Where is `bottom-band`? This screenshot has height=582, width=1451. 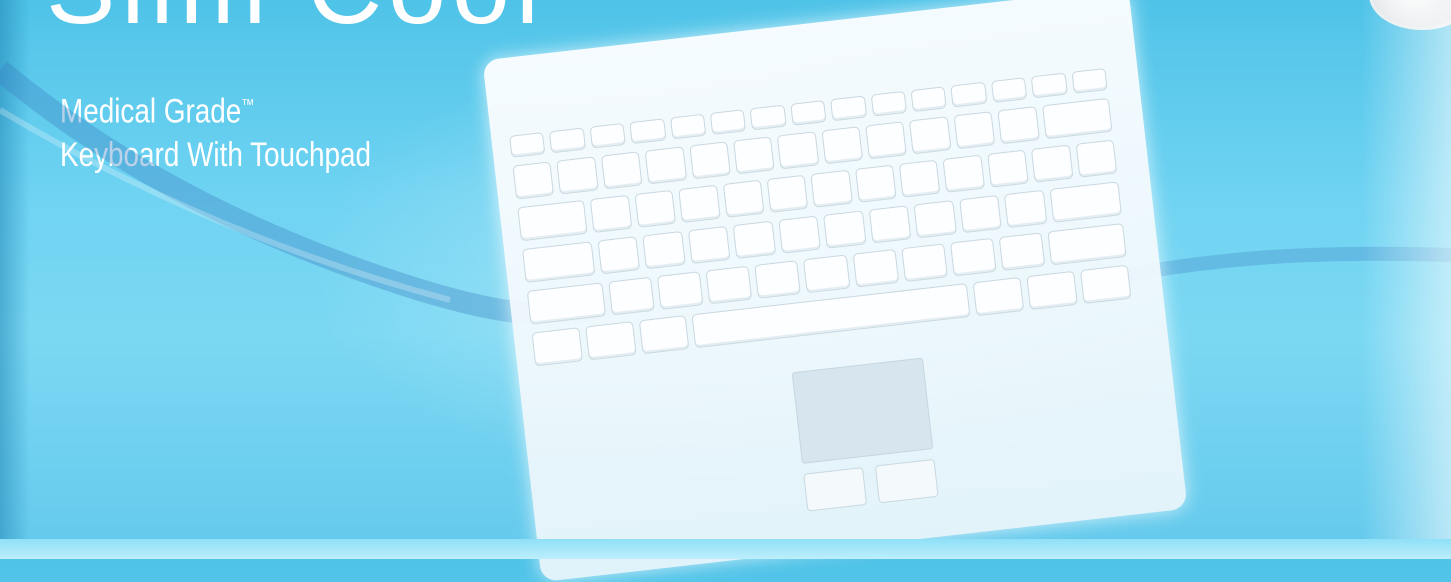 bottom-band is located at coordinates (725, 549).